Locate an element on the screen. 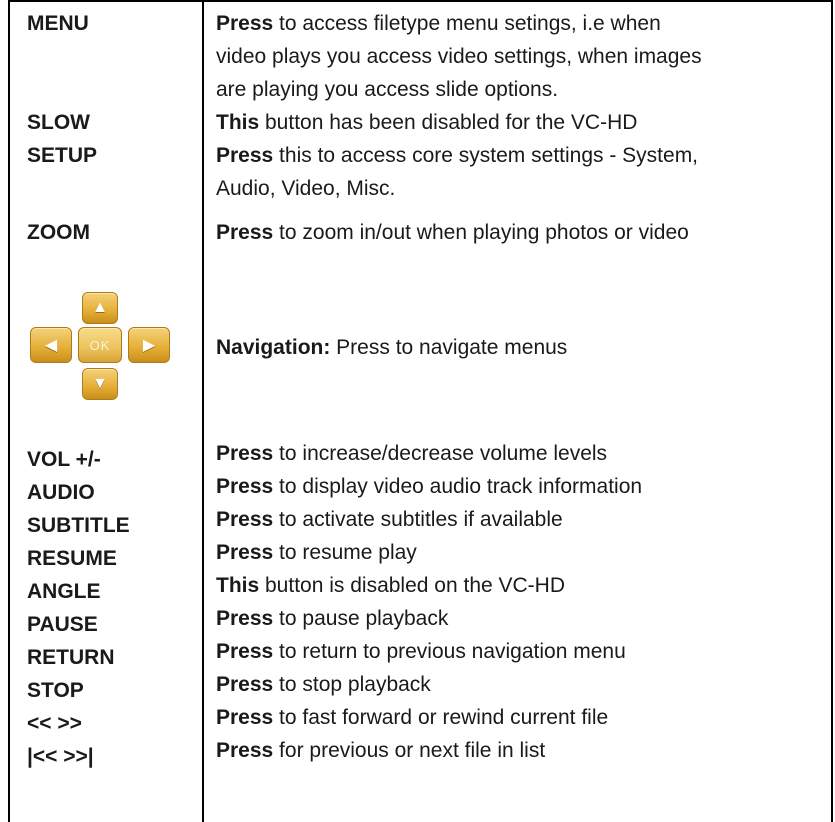  key-label-angle: ANGLE is located at coordinates (64, 591).